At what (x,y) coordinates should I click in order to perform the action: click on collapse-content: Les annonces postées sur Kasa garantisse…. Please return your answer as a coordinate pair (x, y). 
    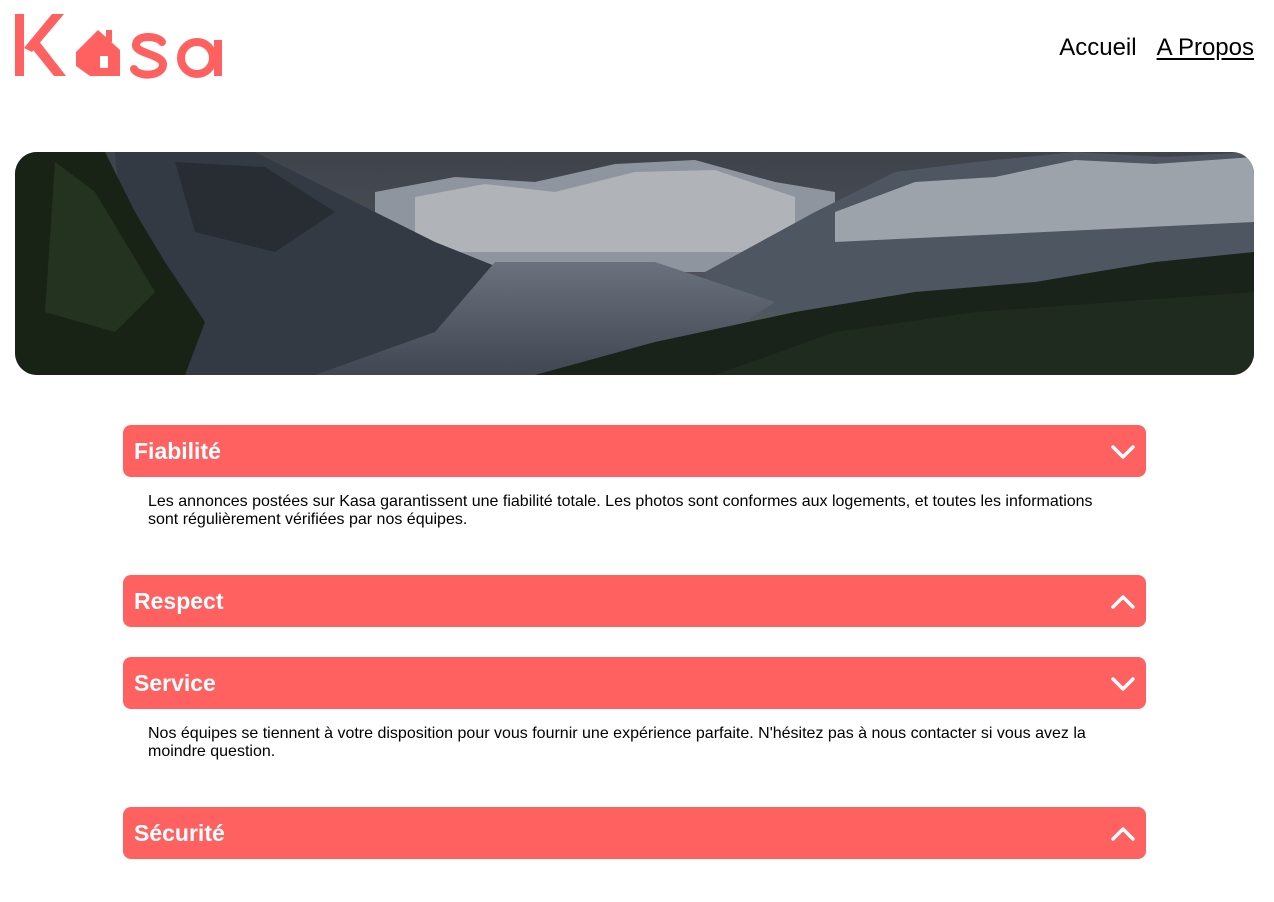
    Looking at the image, I should click on (620, 510).